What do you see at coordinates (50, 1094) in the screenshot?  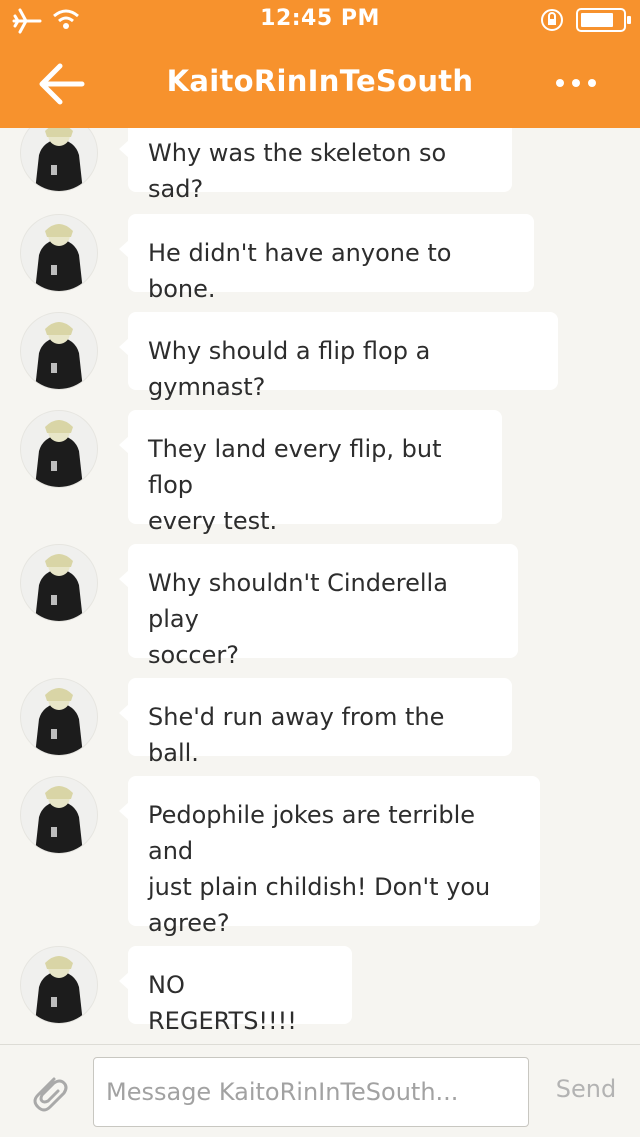 I see `paperclip-icon` at bounding box center [50, 1094].